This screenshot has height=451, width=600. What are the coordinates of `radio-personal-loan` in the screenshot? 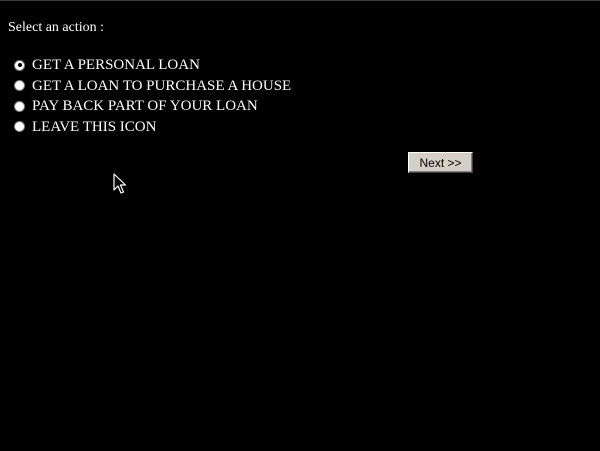 It's located at (19, 65).